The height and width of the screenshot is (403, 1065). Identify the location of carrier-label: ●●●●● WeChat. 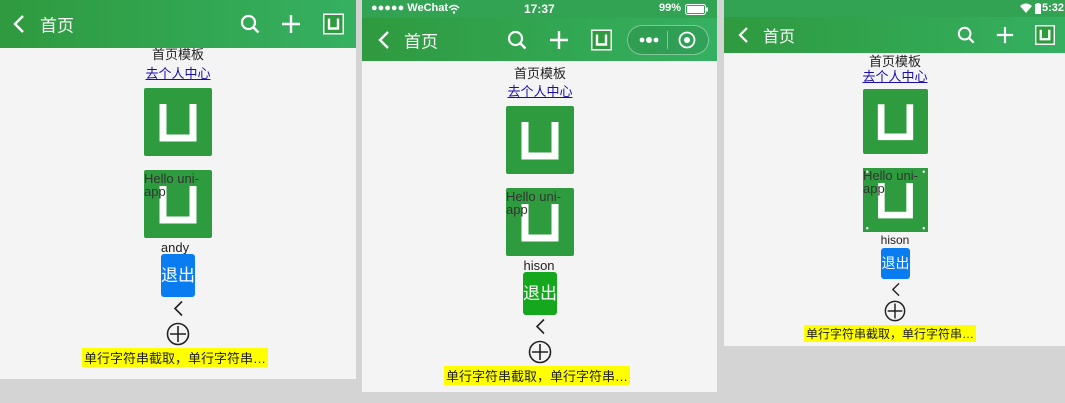
(410, 8).